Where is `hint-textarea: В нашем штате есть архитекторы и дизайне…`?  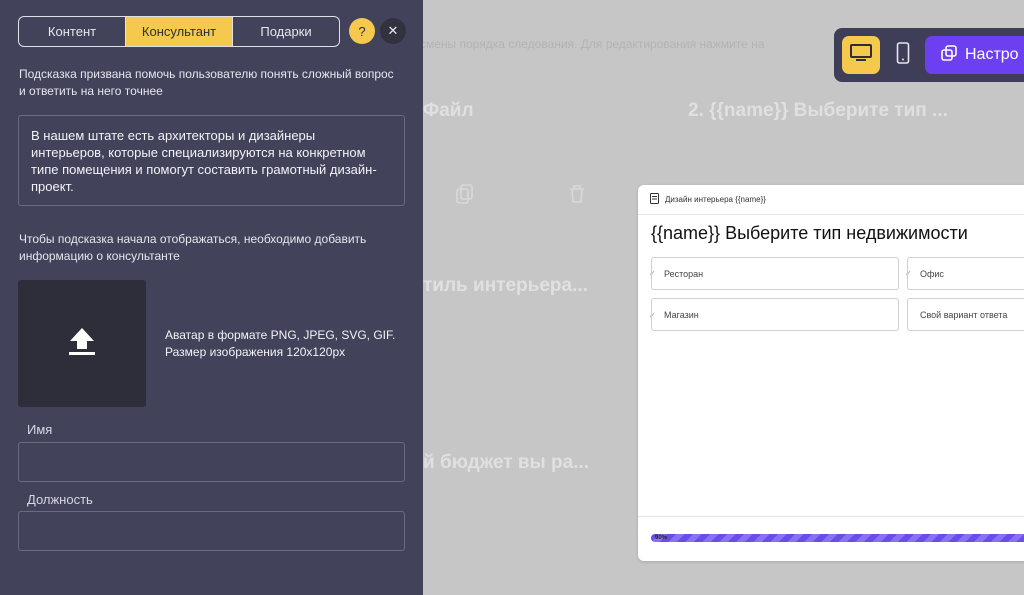 hint-textarea: В нашем штате есть архитекторы и дизайне… is located at coordinates (211, 160).